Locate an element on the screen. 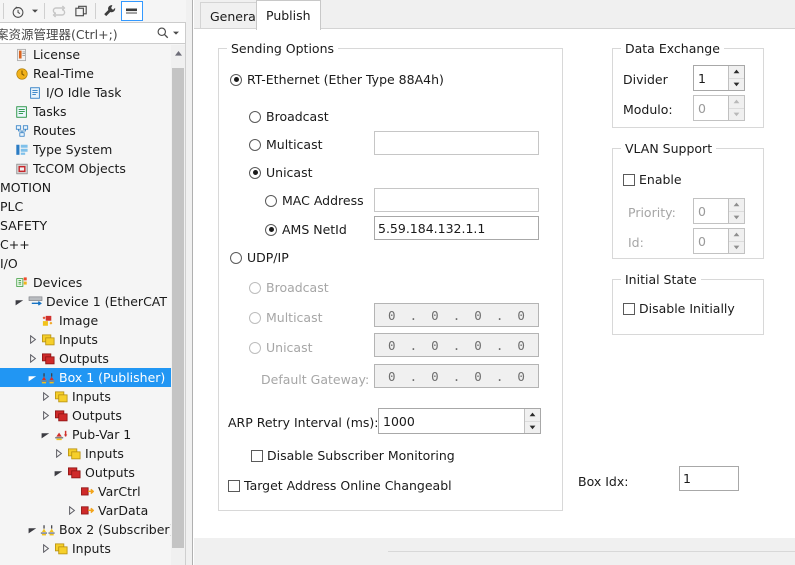 This screenshot has width=795, height=565. radio-mac-address: MAC Address is located at coordinates (314, 200).